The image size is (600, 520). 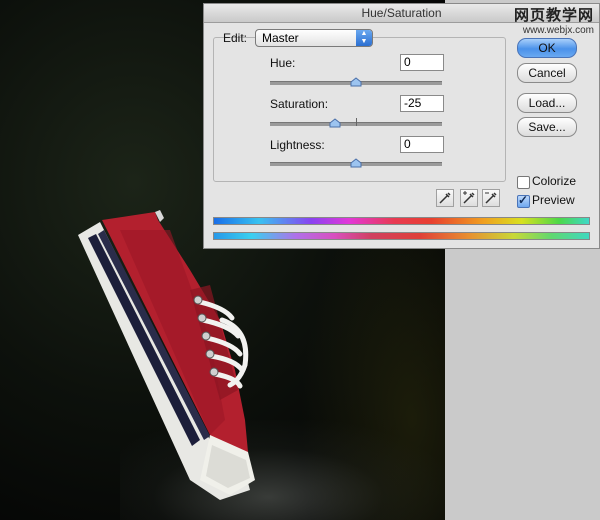 What do you see at coordinates (445, 198) in the screenshot?
I see `eyedropper-icon` at bounding box center [445, 198].